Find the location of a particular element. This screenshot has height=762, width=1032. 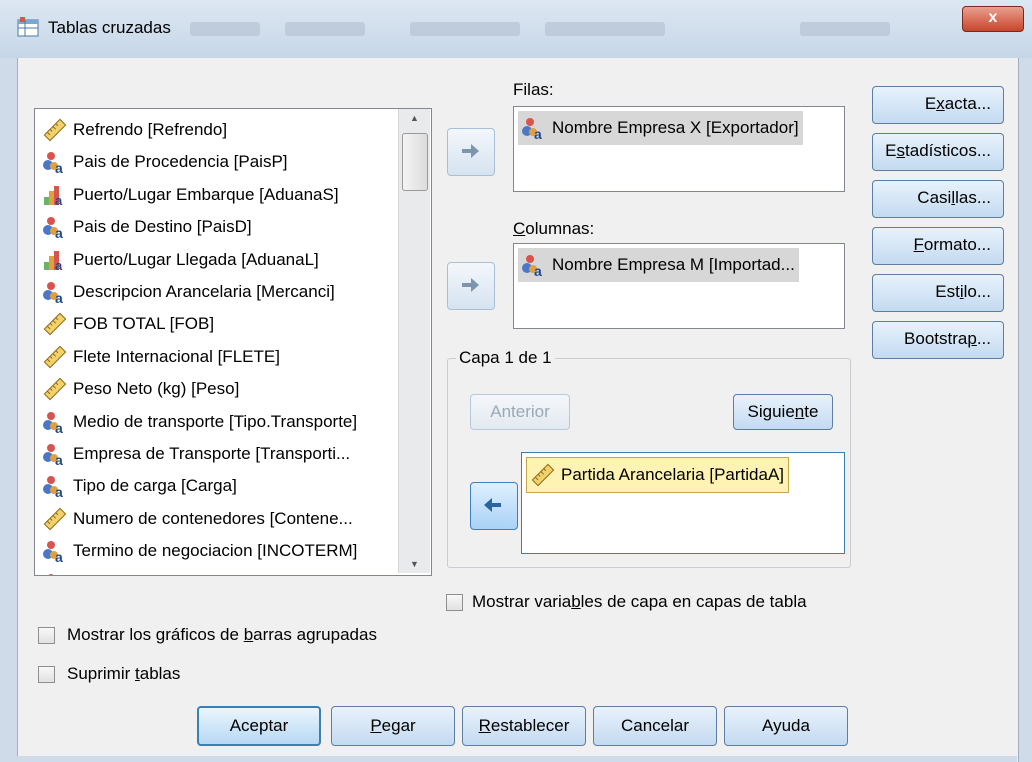

reset-button: Restablecer is located at coordinates (524, 726).